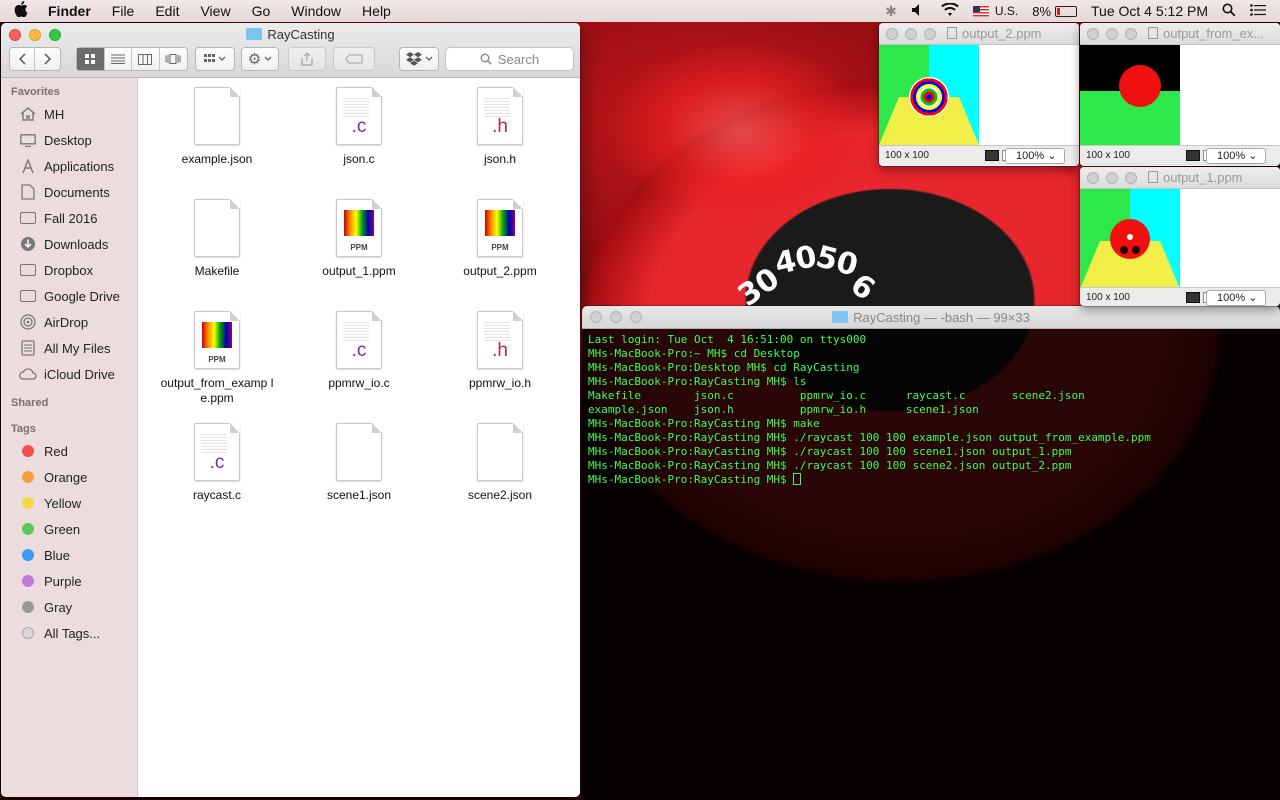 The width and height of the screenshot is (1280, 800). I want to click on input-source-label: U.S., so click(1006, 11).